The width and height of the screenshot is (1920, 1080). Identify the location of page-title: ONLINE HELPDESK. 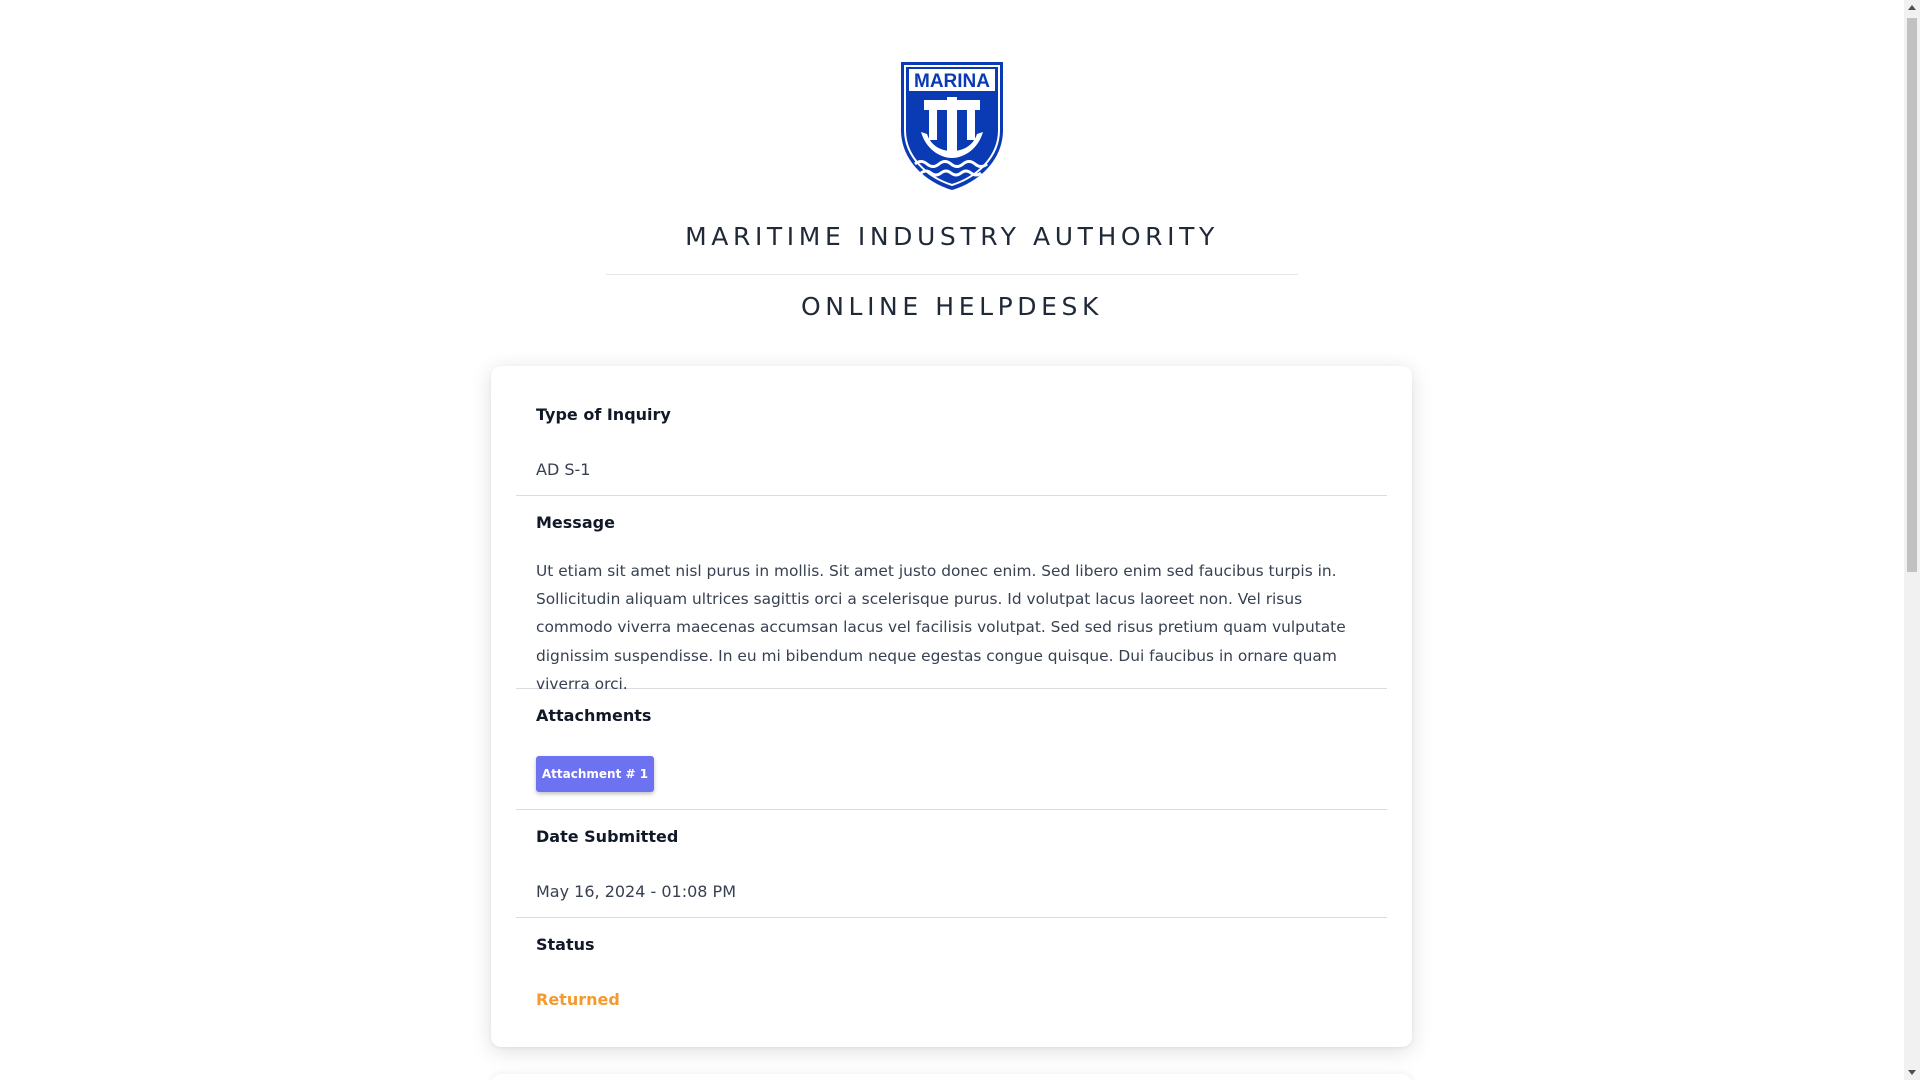
(952, 306).